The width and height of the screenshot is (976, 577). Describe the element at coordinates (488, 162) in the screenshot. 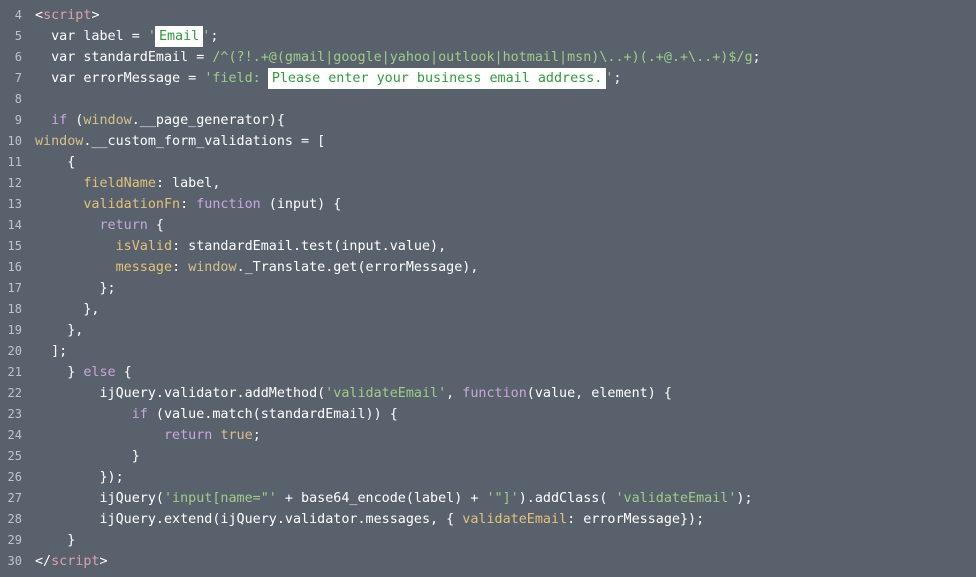

I see `code-line: 11 {` at that location.